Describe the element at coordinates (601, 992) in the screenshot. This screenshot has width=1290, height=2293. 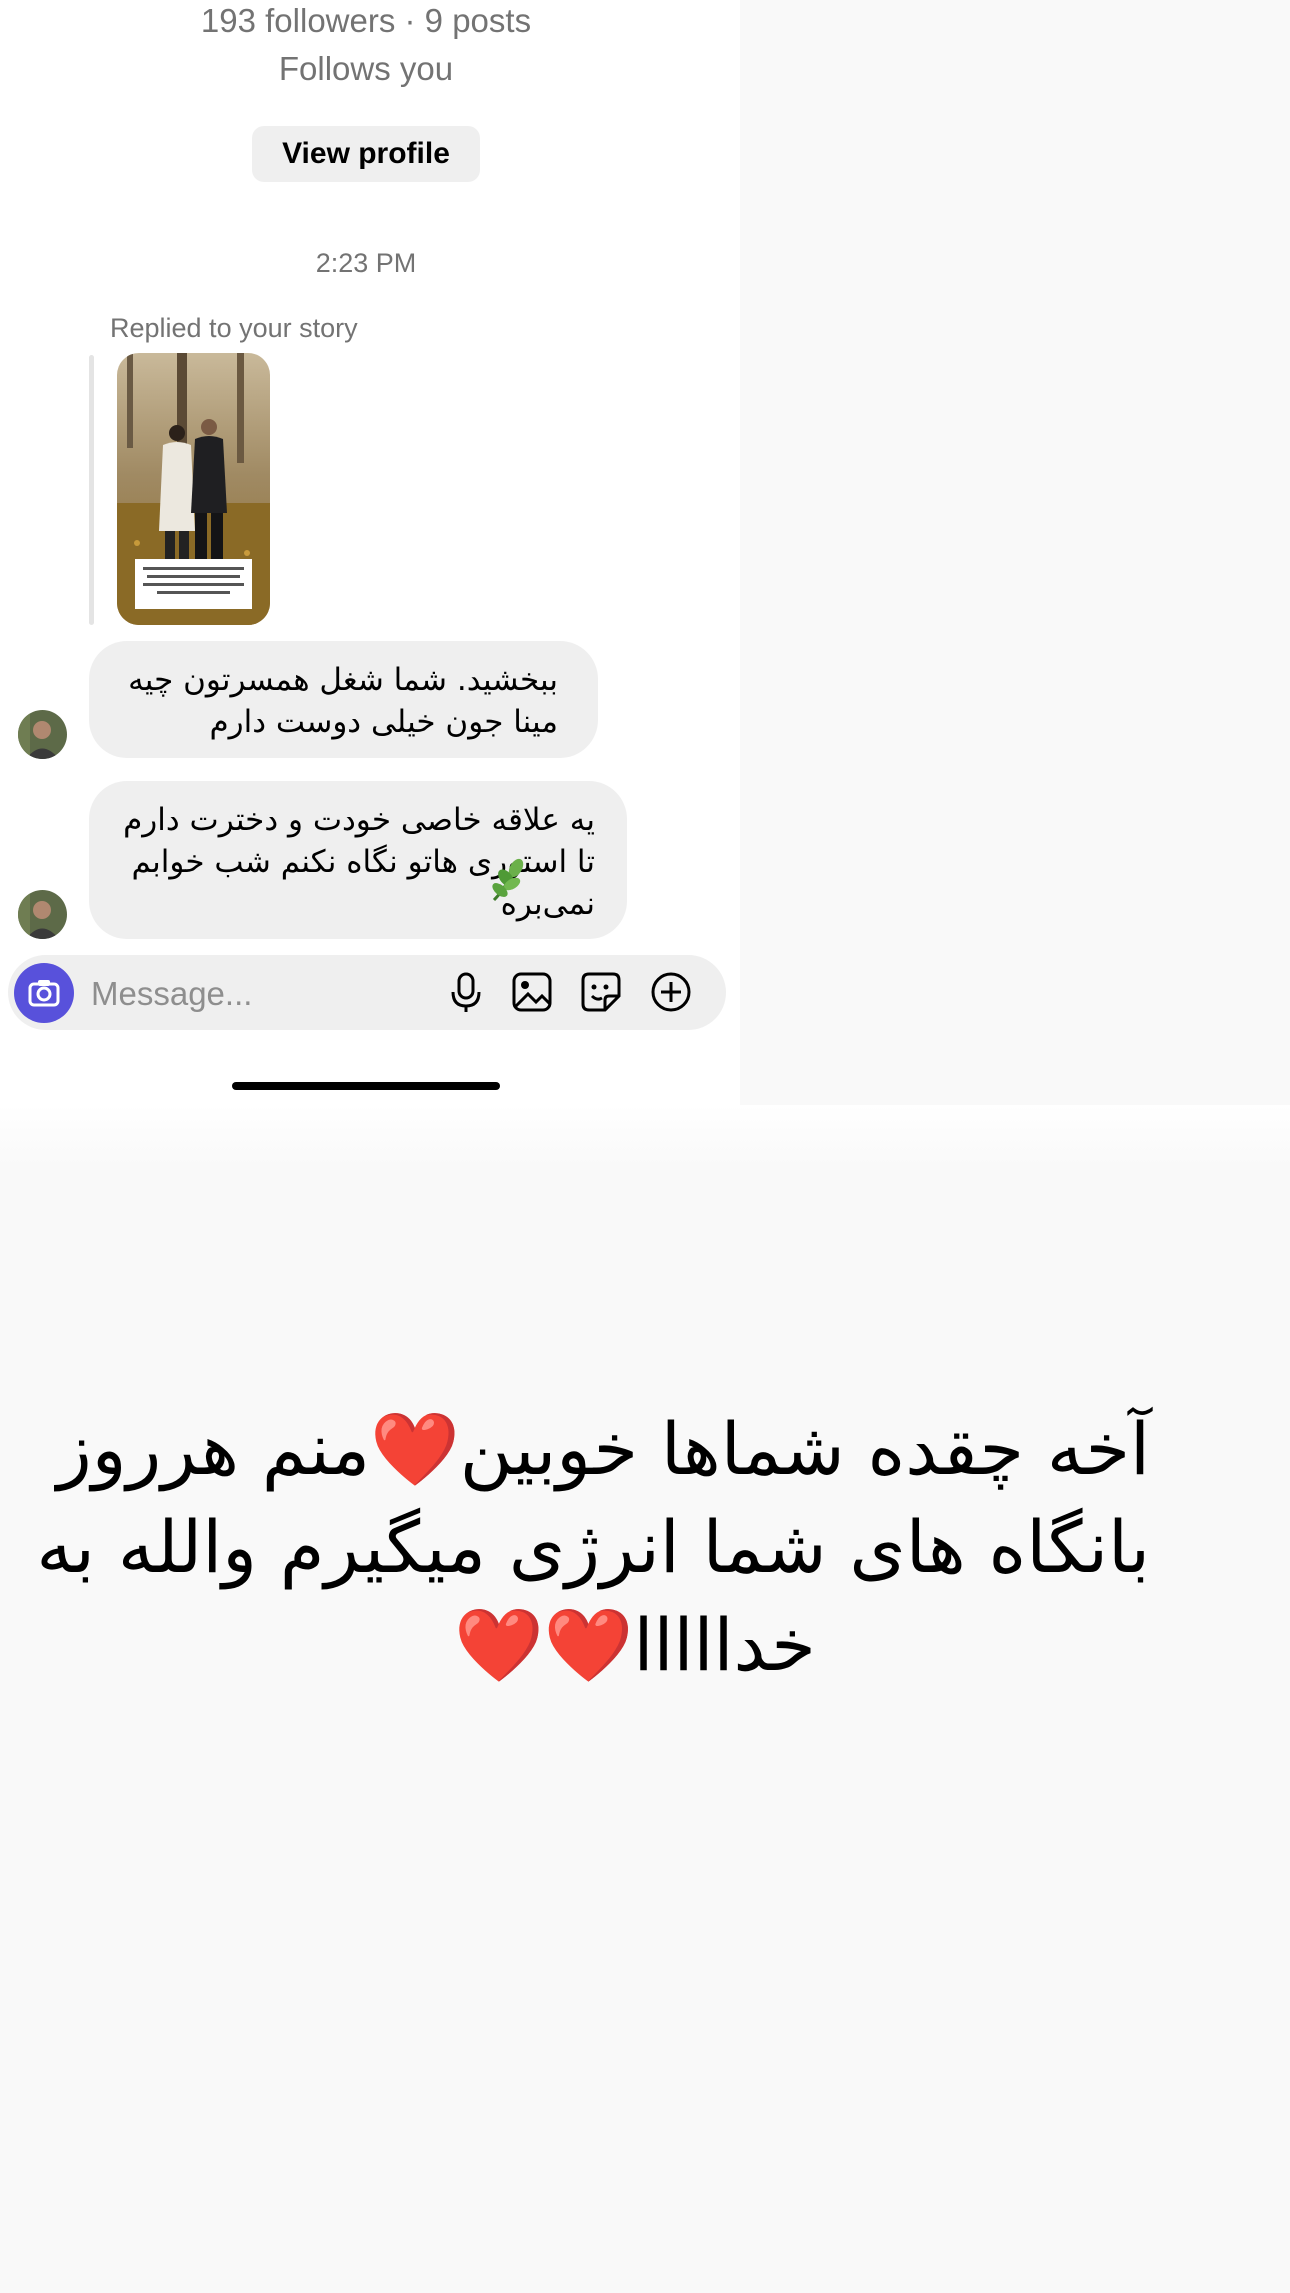
I see `sticker-icon` at that location.